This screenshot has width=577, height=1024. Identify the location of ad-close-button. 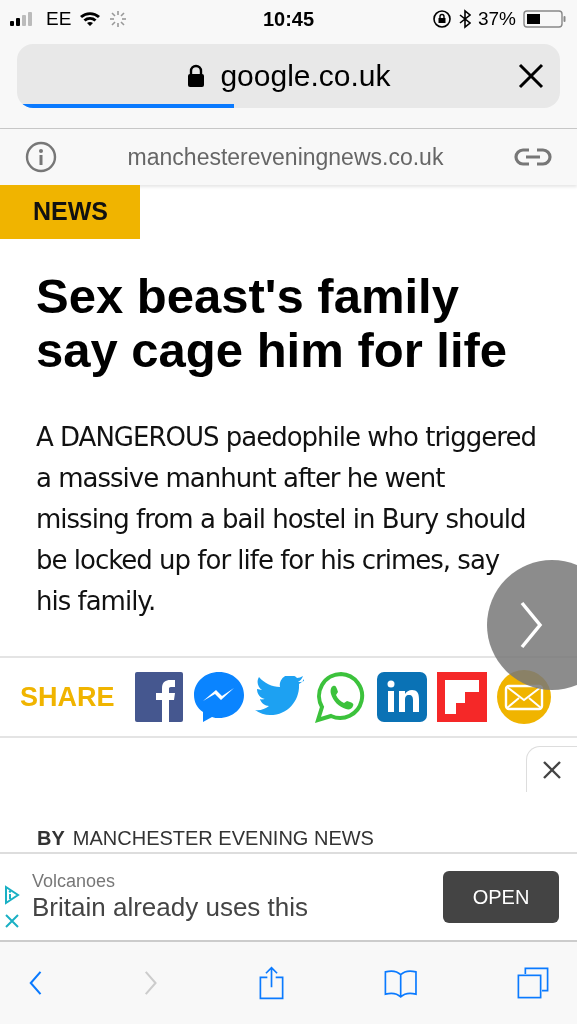
(551, 769).